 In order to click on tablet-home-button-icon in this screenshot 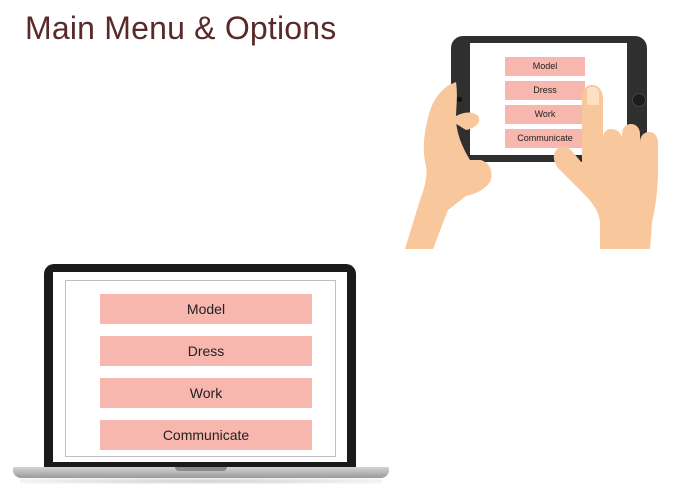, I will do `click(639, 100)`.